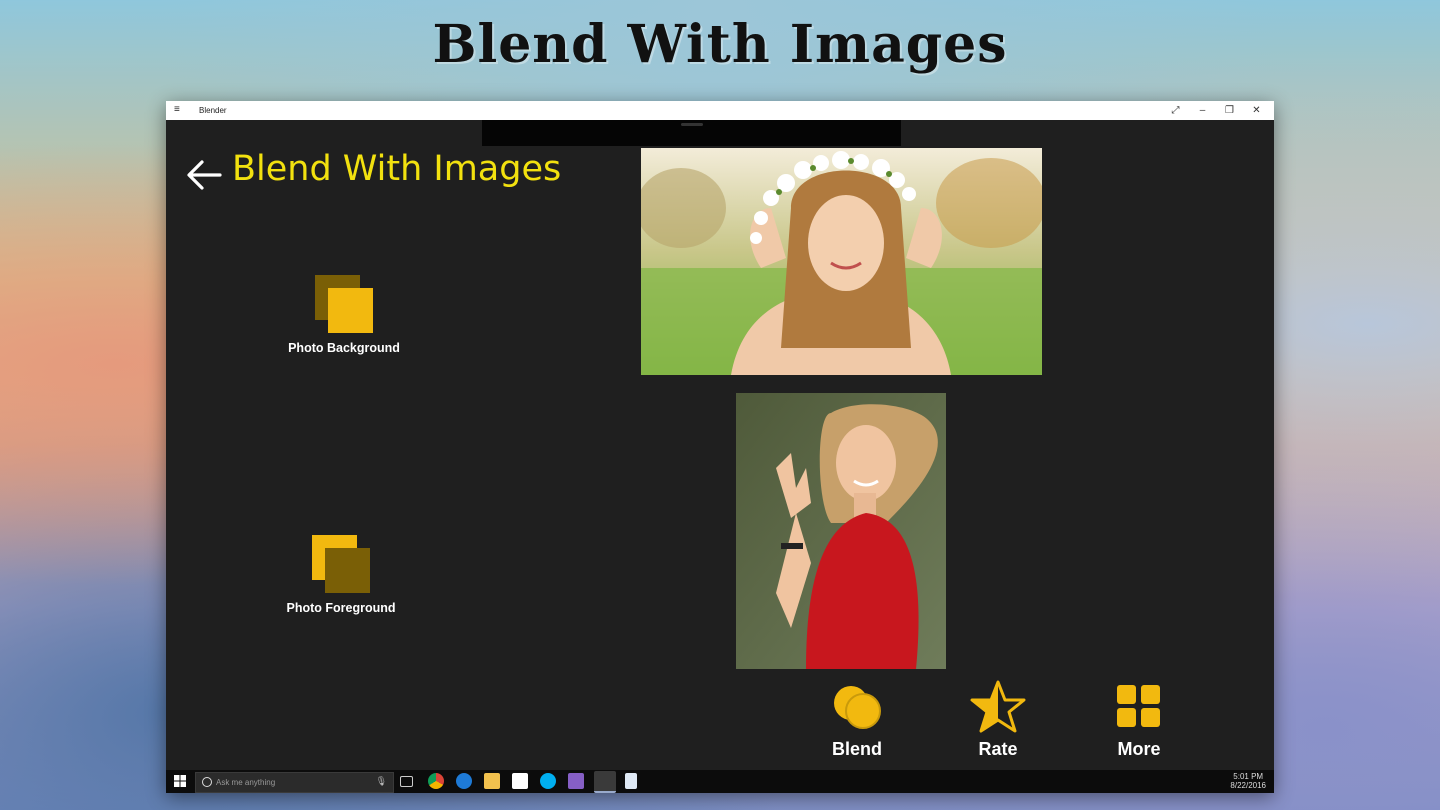 Image resolution: width=1440 pixels, height=810 pixels. I want to click on skype-icon, so click(548, 781).